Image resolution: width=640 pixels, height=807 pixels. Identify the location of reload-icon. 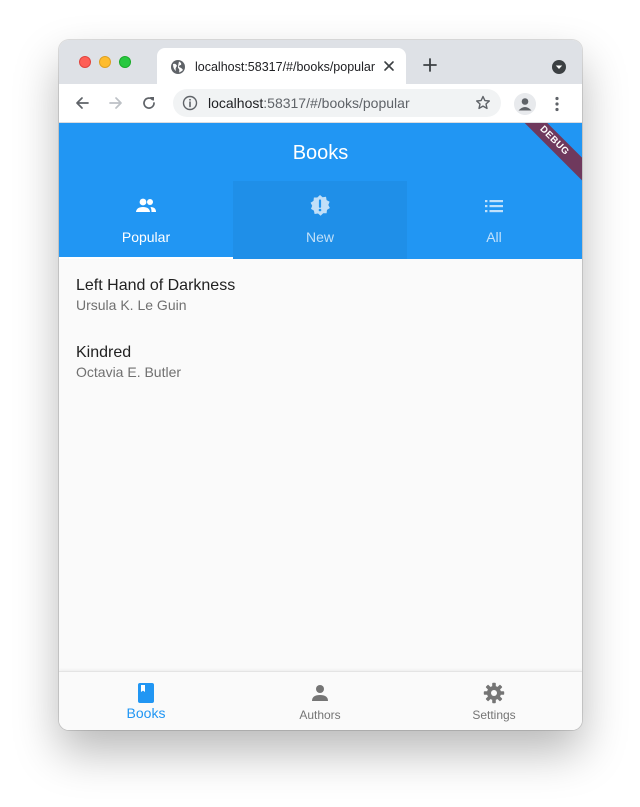
(149, 103).